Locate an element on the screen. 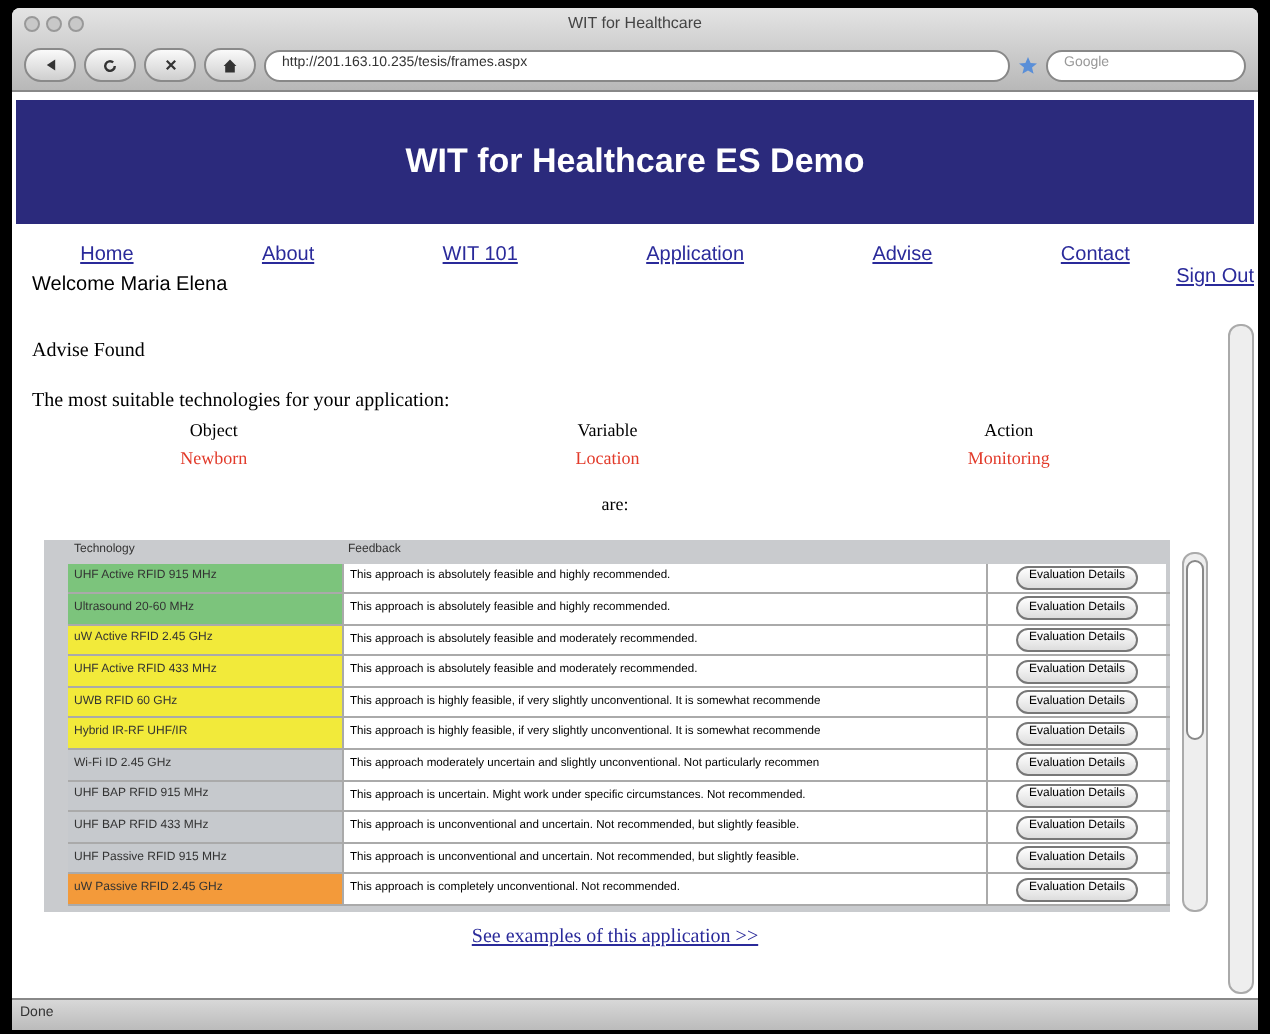 The height and width of the screenshot is (1034, 1270). reload-button is located at coordinates (110, 65).